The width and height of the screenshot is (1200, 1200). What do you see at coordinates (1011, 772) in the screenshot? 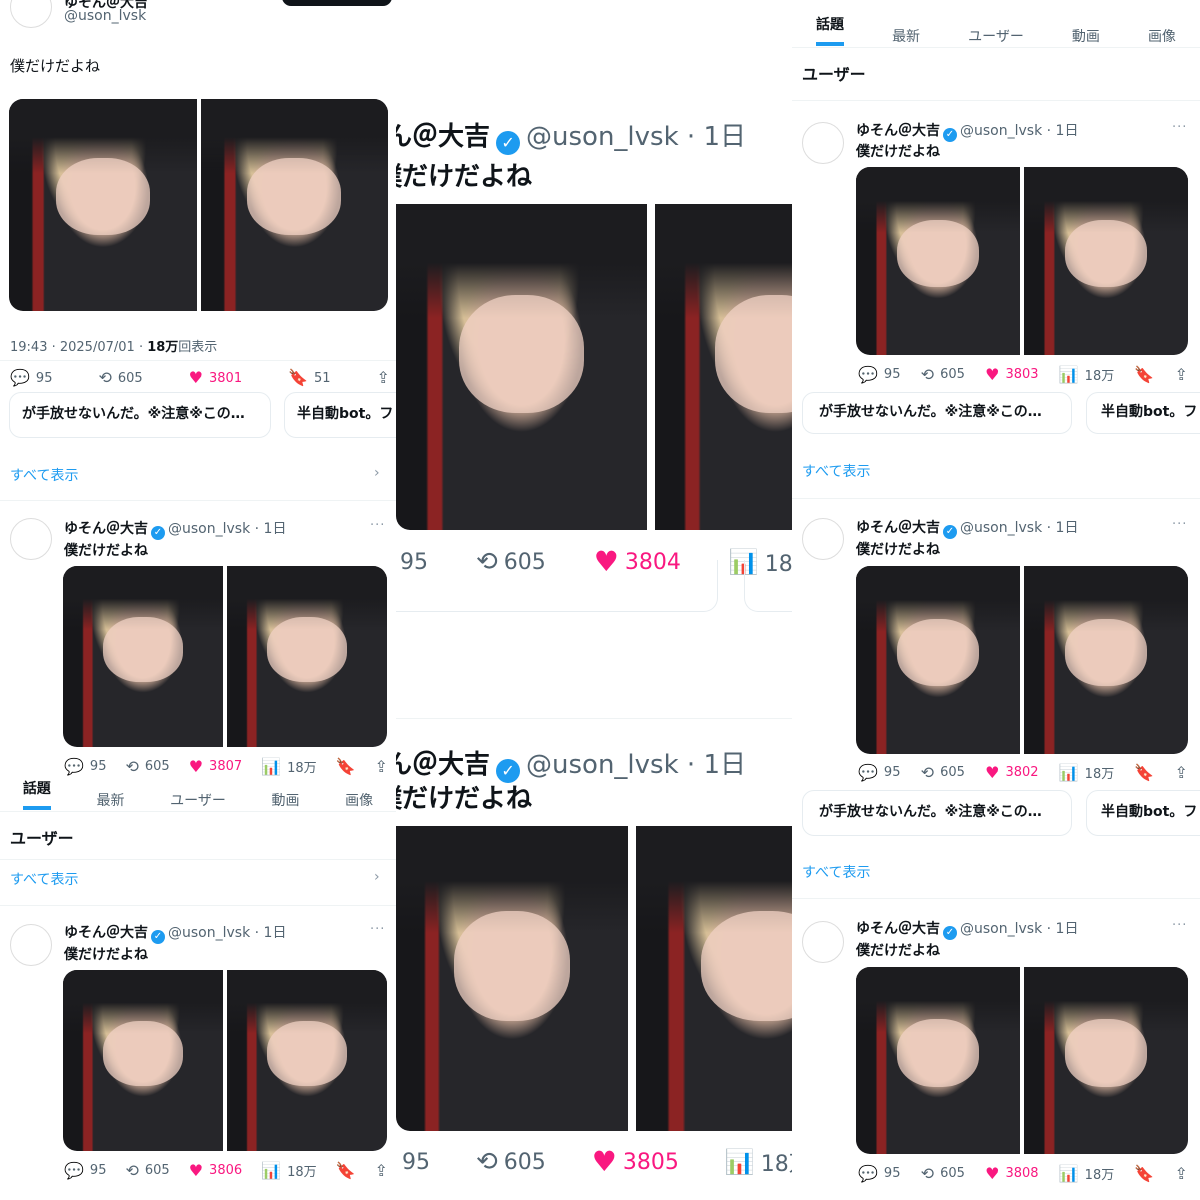
I see `like-button: ♥ 3802` at bounding box center [1011, 772].